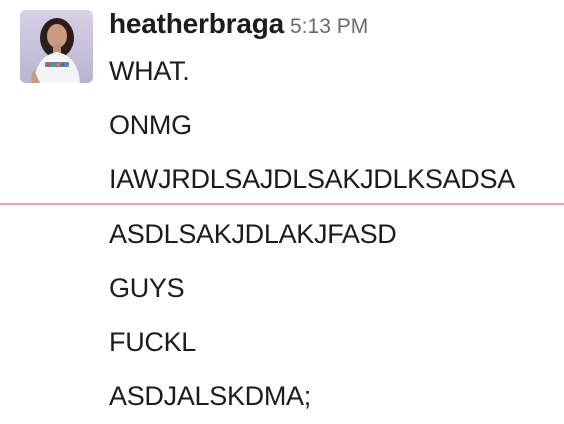  What do you see at coordinates (253, 234) in the screenshot?
I see `message-text: ASDLSAKJDLAKJFASD` at bounding box center [253, 234].